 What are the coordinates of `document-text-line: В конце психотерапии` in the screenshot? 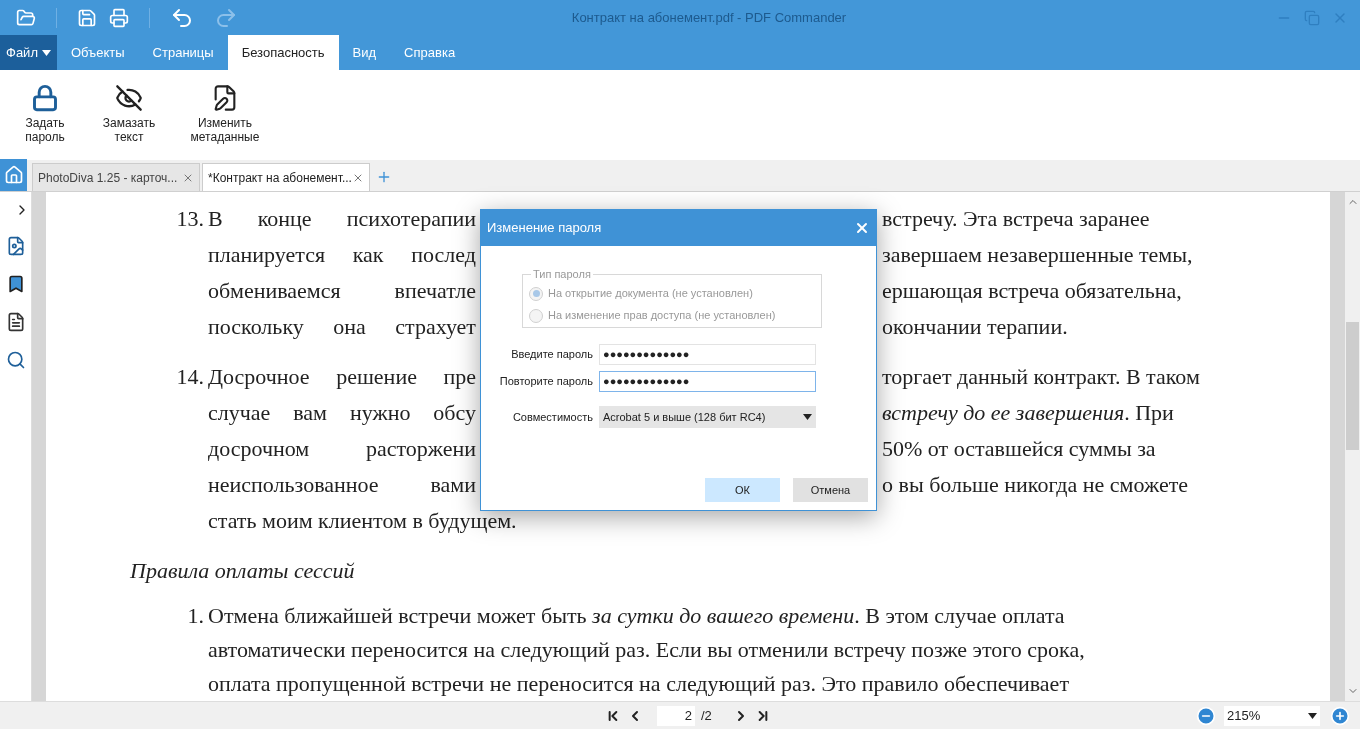 It's located at (342, 219).